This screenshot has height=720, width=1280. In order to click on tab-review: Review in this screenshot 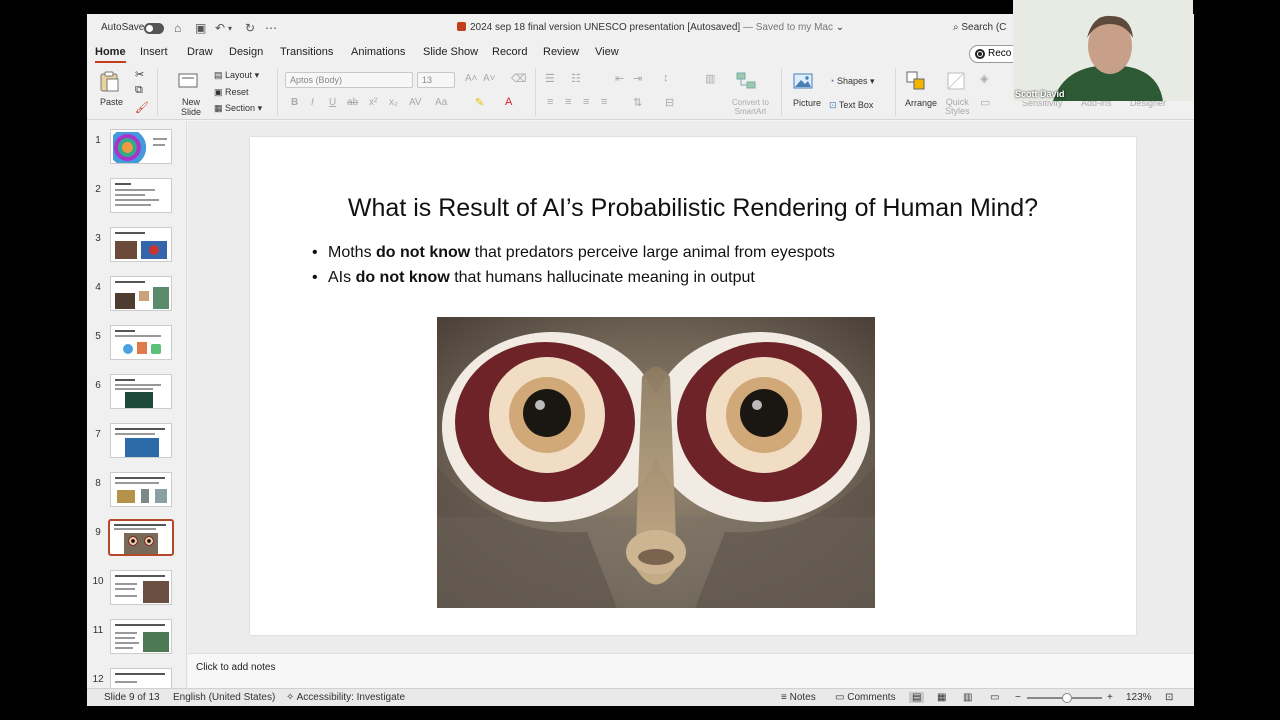, I will do `click(561, 52)`.